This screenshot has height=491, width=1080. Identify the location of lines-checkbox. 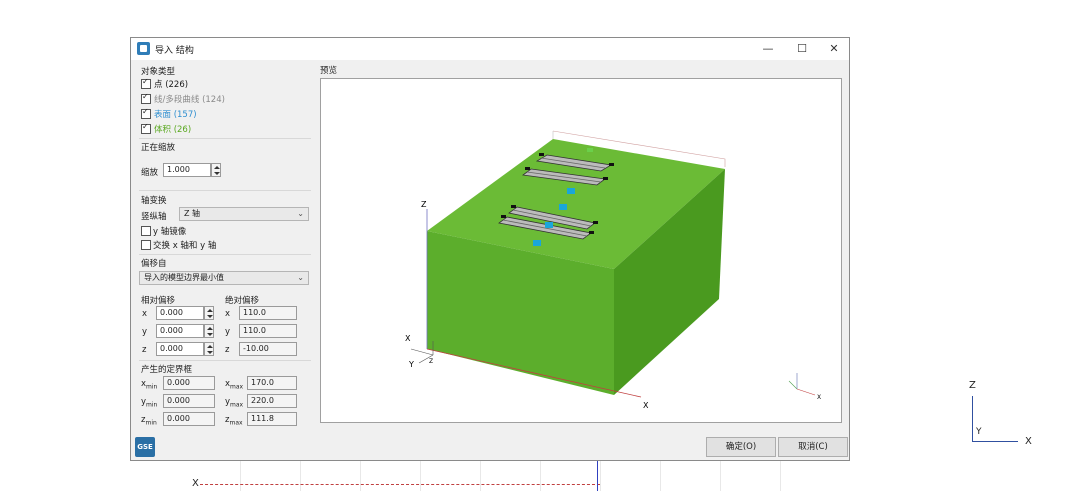
(146, 98).